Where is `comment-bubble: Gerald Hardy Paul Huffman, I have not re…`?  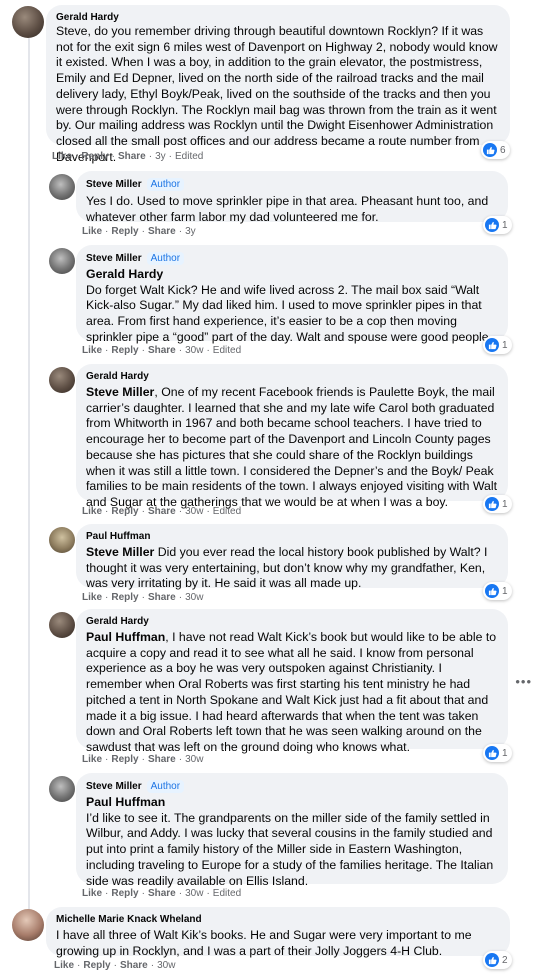 comment-bubble: Gerald Hardy Paul Huffman, I have not re… is located at coordinates (292, 681).